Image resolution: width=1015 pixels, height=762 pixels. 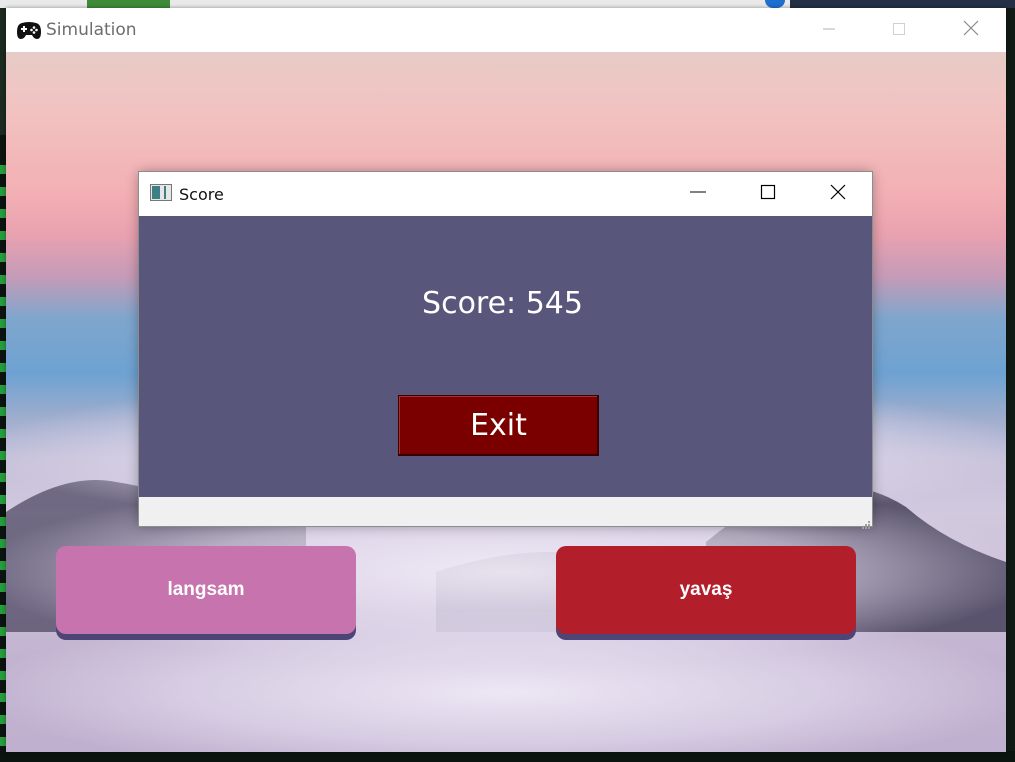 I want to click on score-maximize-button, so click(x=768, y=194).